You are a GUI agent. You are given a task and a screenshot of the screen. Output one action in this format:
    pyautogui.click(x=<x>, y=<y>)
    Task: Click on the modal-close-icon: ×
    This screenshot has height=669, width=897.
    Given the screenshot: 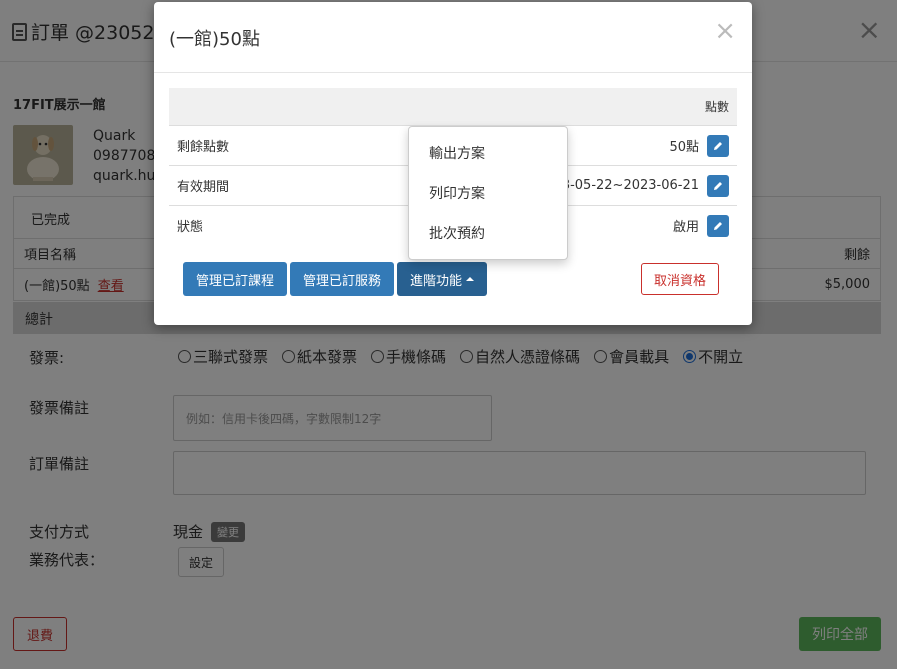 What is the action you would take?
    pyautogui.click(x=725, y=31)
    